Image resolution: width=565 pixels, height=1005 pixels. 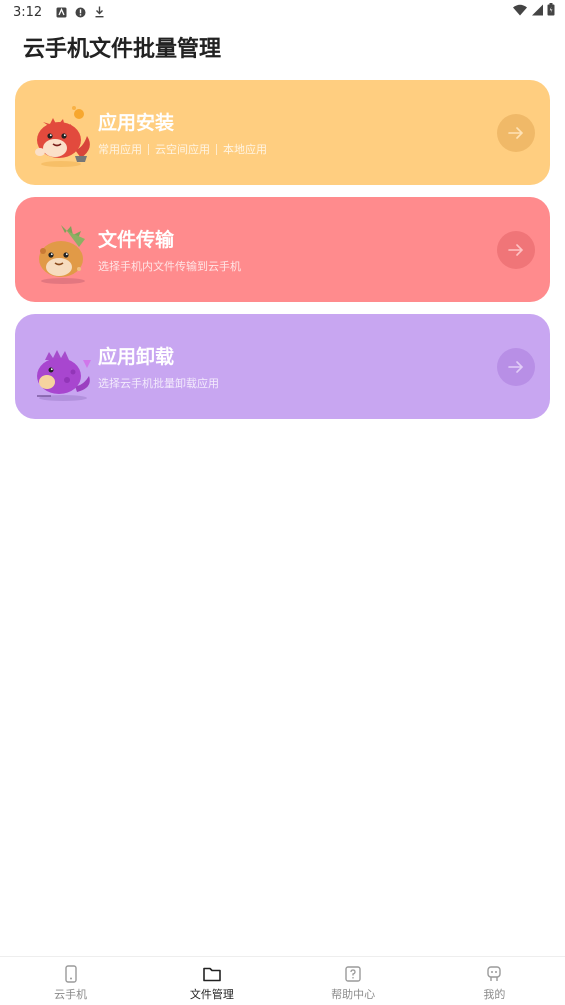 What do you see at coordinates (282, 132) in the screenshot?
I see `app-install-card: 应用安装 常用应用 云空间应用 本地应用` at bounding box center [282, 132].